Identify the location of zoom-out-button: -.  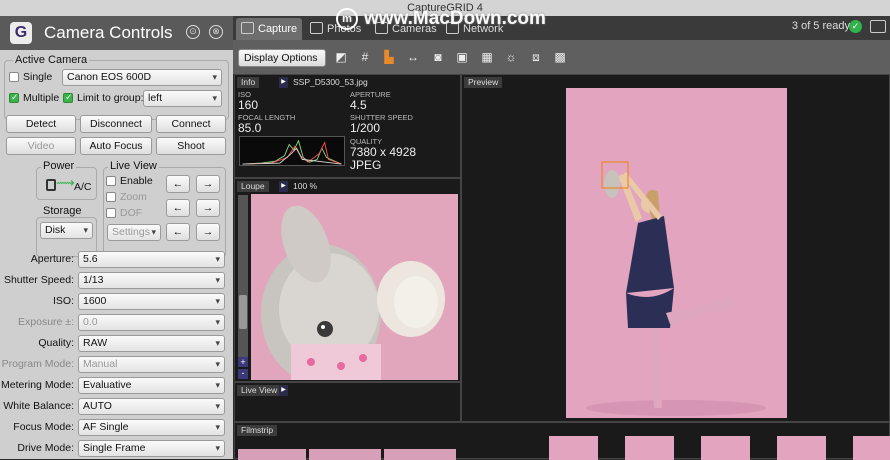
(243, 374).